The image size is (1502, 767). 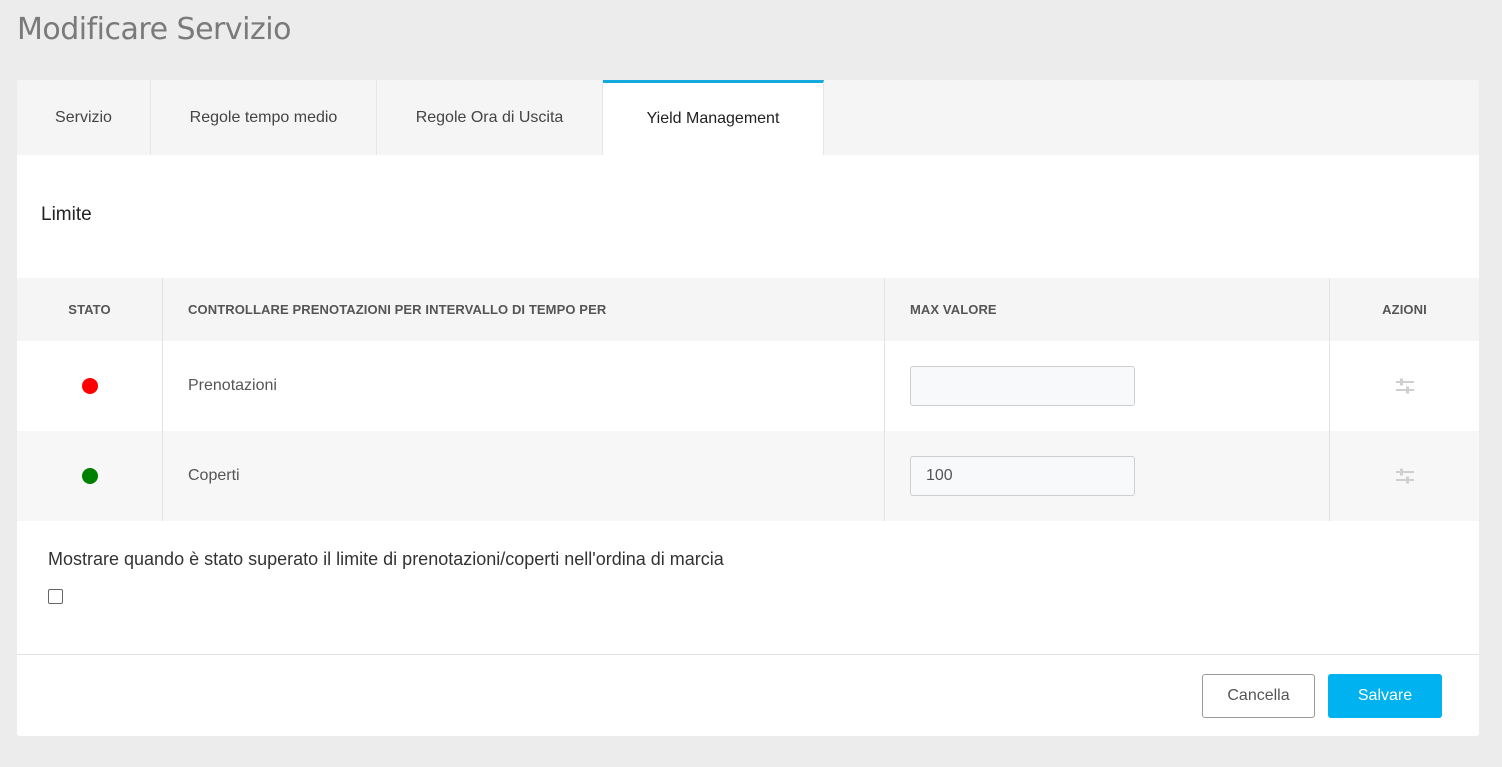 I want to click on tab-yield-management: Yield Management, so click(x=713, y=117).